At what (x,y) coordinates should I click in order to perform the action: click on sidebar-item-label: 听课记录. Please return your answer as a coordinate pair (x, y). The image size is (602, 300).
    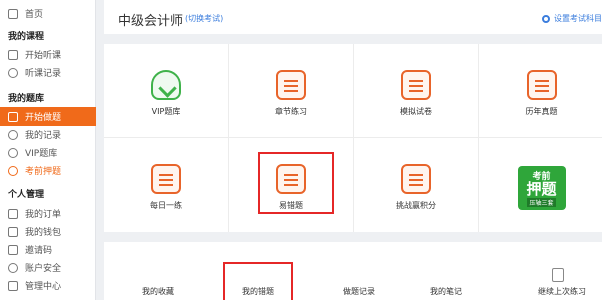
    Looking at the image, I should click on (43, 74).